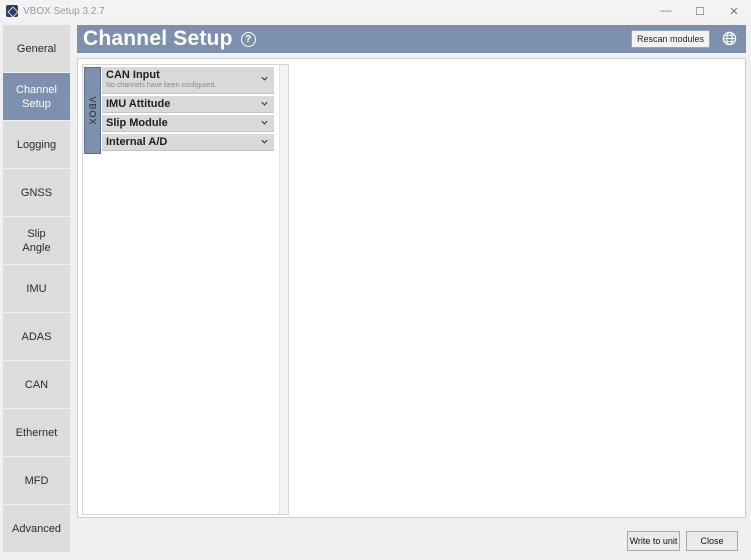 The height and width of the screenshot is (560, 751). I want to click on window-controls: — ☐ ✕, so click(700, 11).